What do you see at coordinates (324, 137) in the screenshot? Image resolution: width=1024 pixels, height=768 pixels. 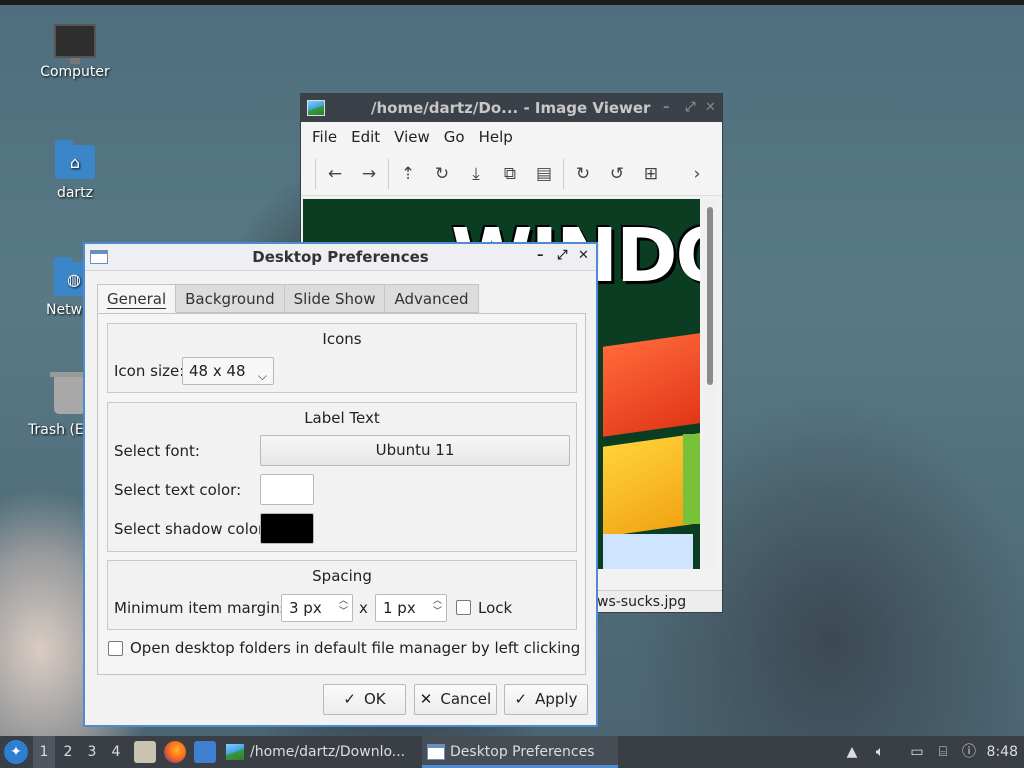 I see `menu-file: File` at bounding box center [324, 137].